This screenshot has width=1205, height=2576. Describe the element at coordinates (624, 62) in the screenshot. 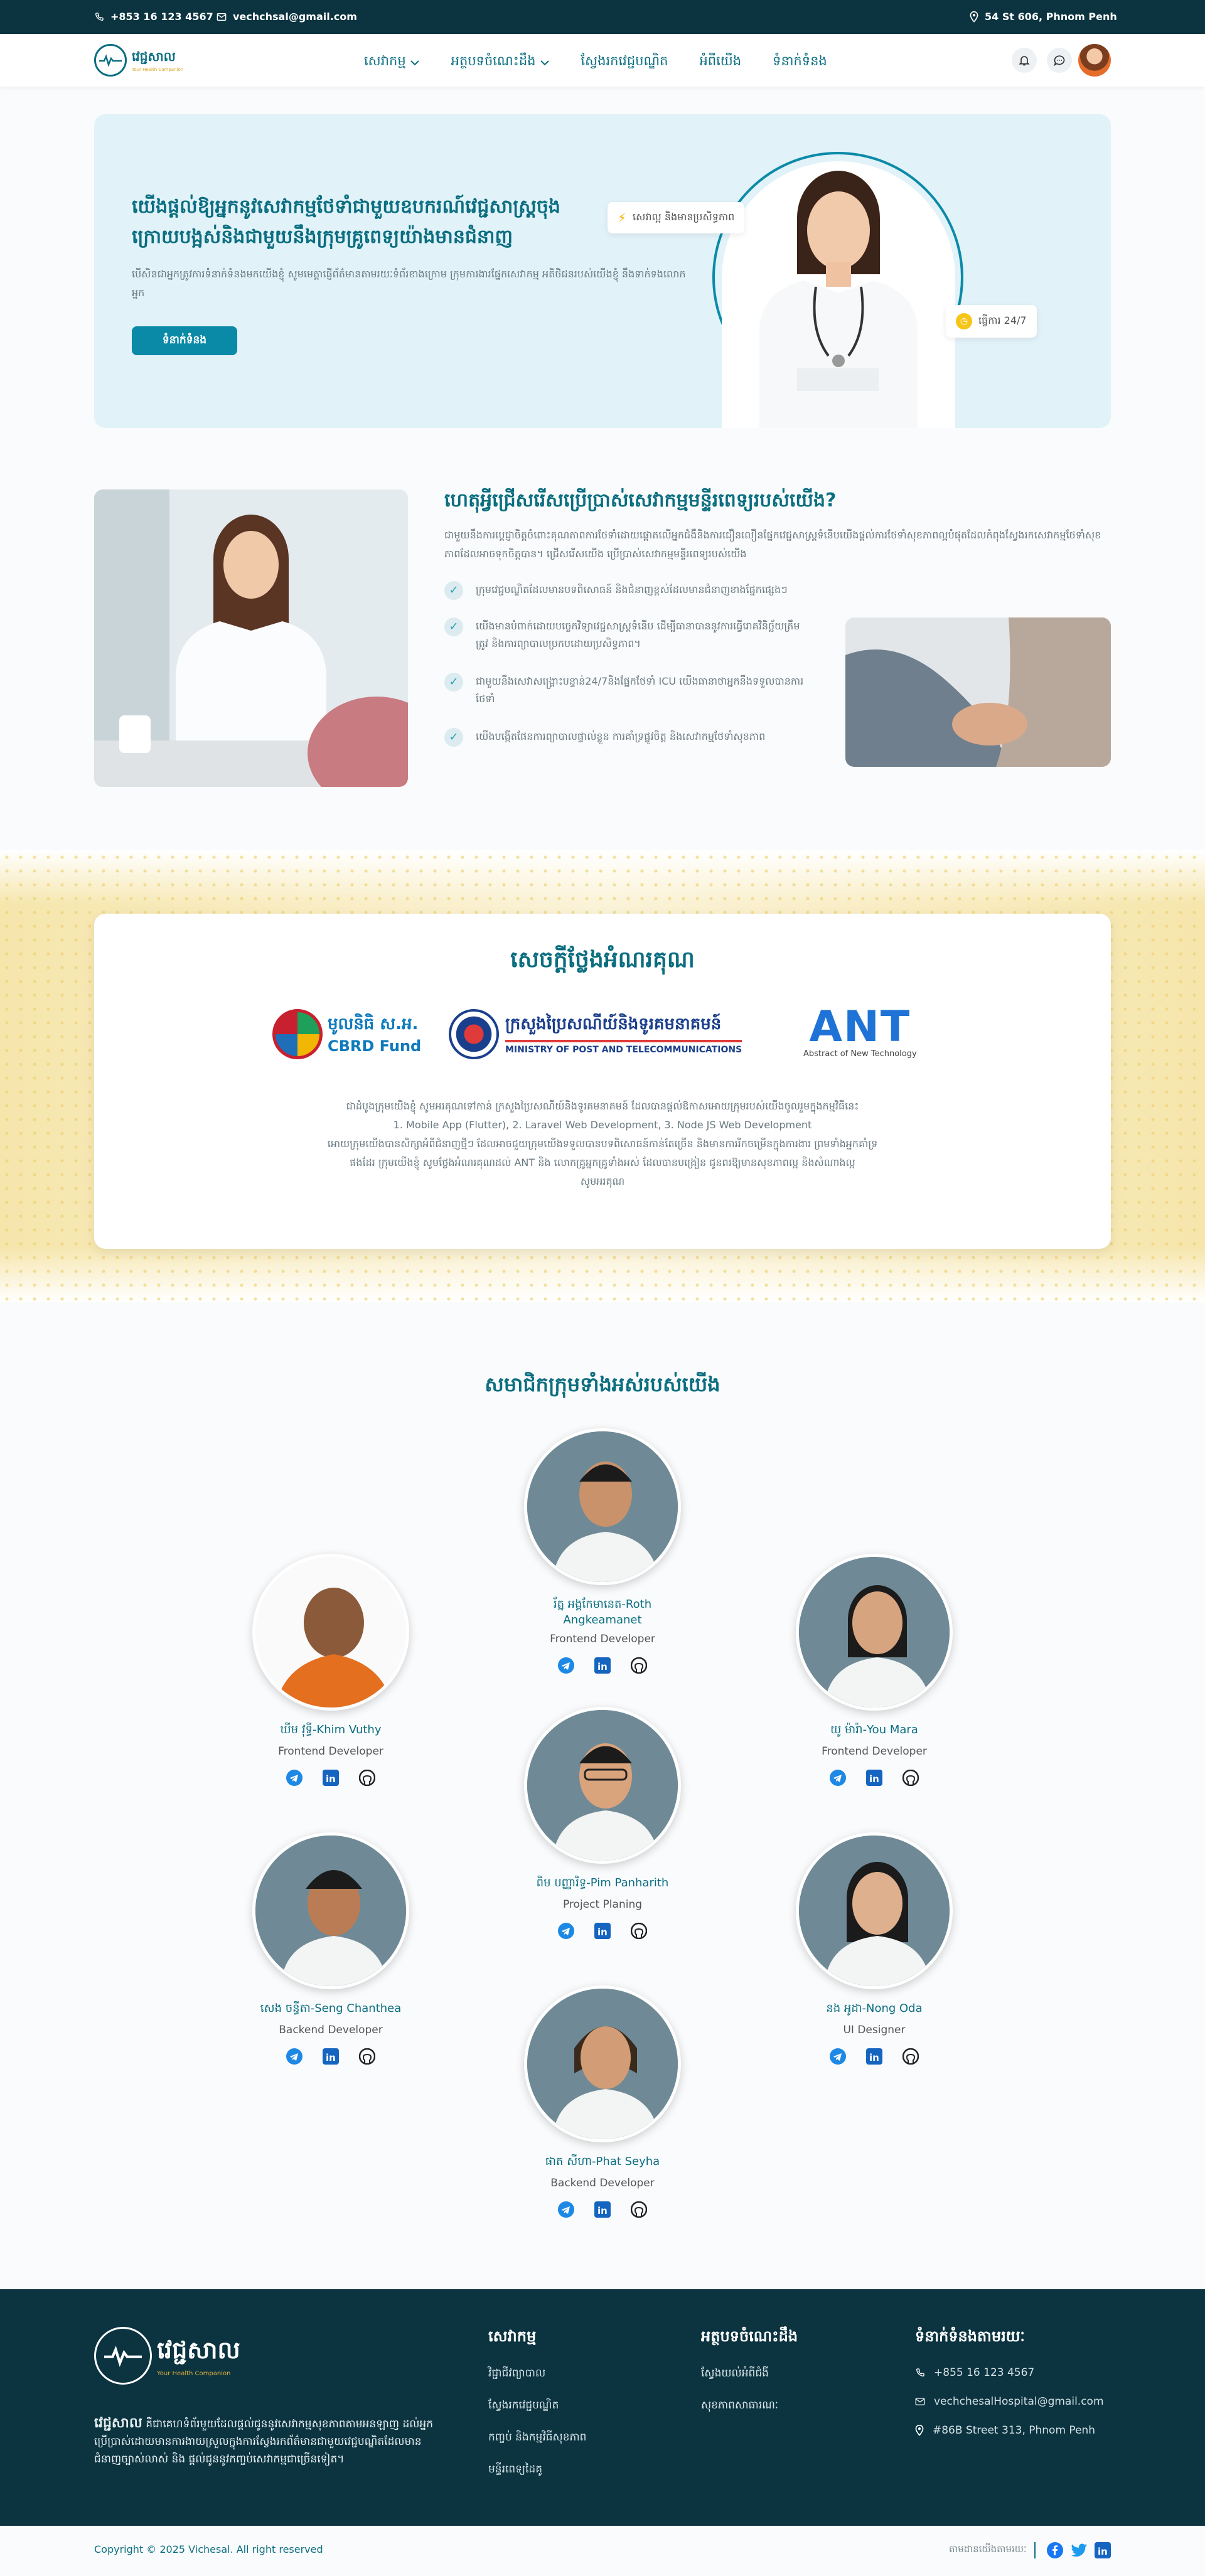

I see `nav-find-doctor: ស្វែងរកវេជ្ជបណ្ឌិត` at that location.